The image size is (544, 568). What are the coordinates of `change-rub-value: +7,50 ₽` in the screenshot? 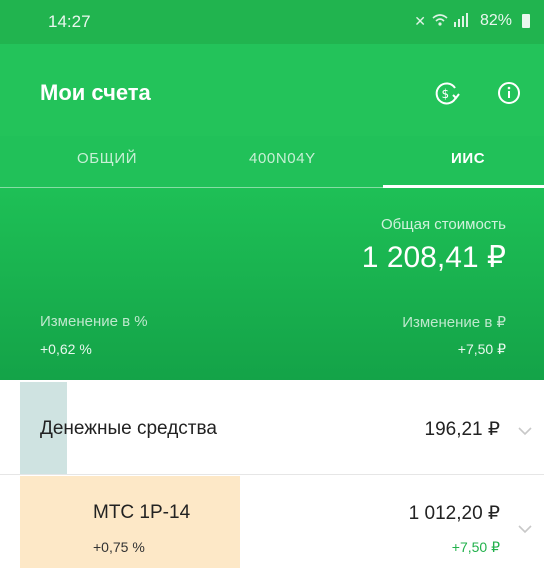 It's located at (481, 349).